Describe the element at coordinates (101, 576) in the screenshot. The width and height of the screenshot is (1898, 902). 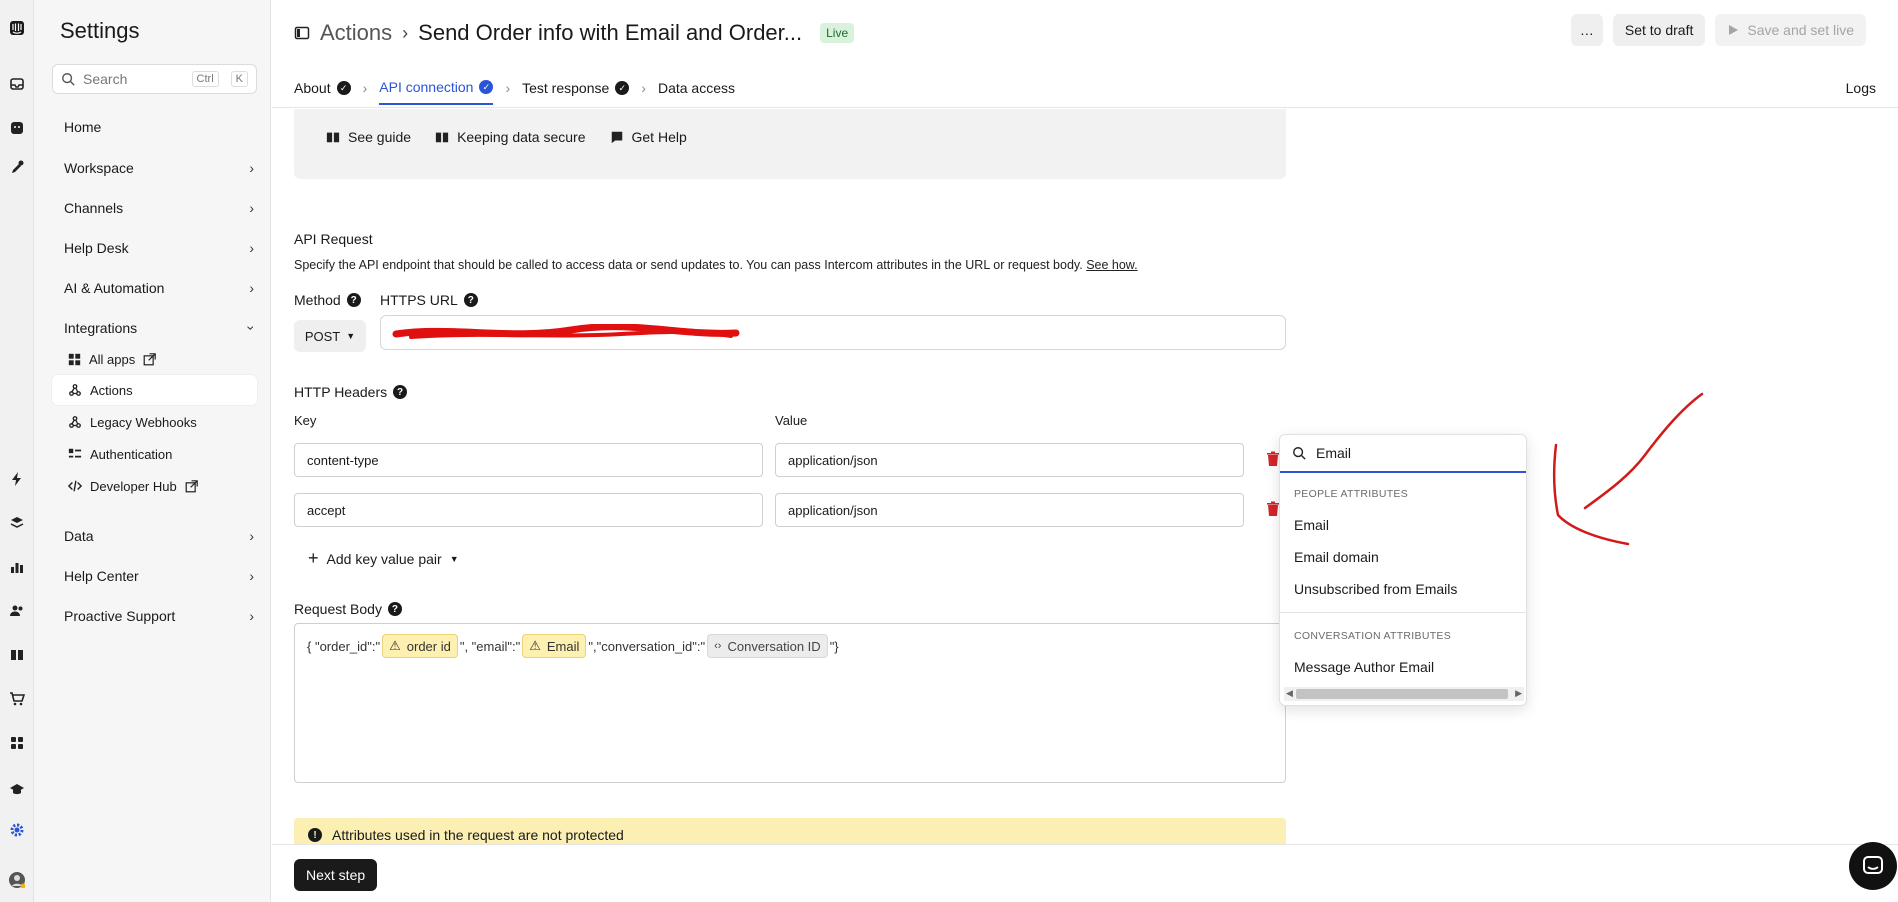
I see `sidebar-item-label: Help Center` at that location.